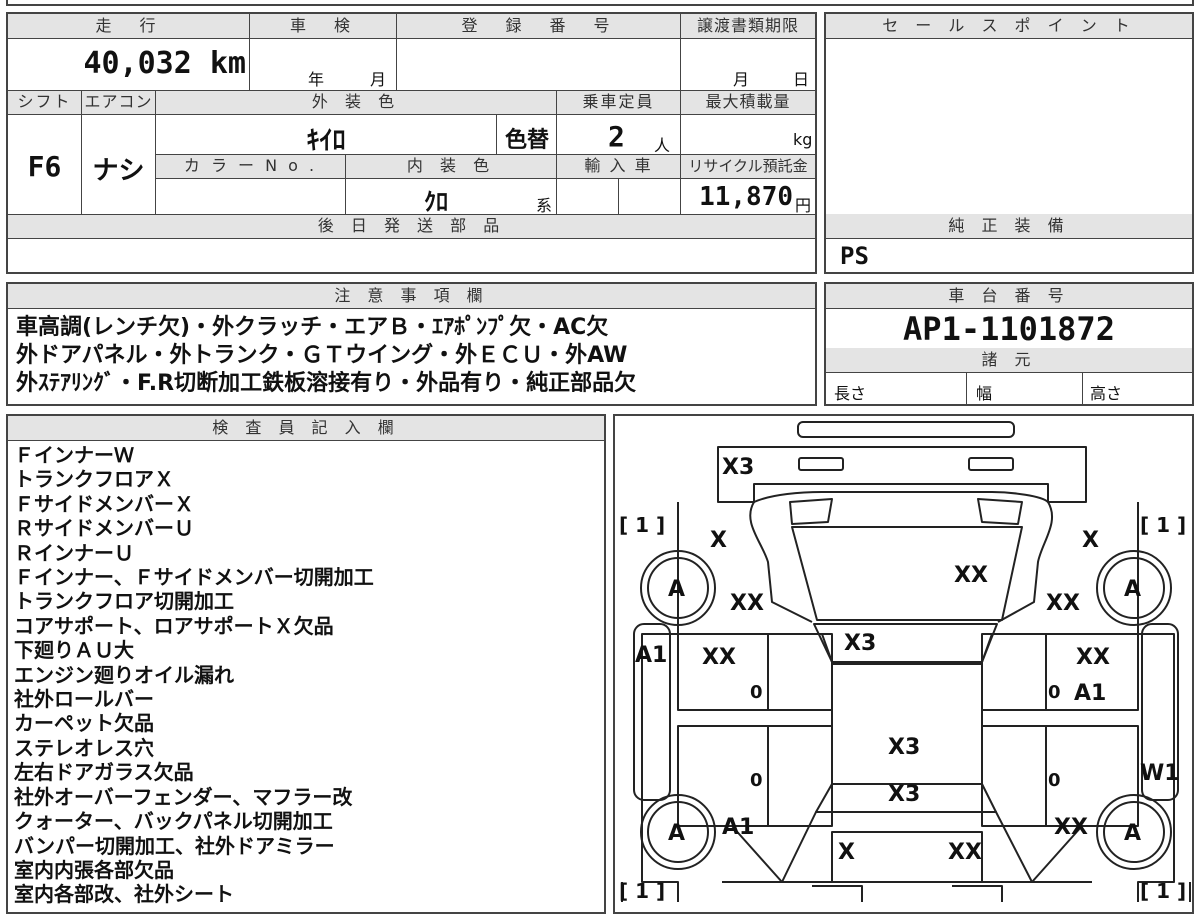  What do you see at coordinates (74, 650) in the screenshot?
I see `inspector-line: 下廻りＡＵ大` at bounding box center [74, 650].